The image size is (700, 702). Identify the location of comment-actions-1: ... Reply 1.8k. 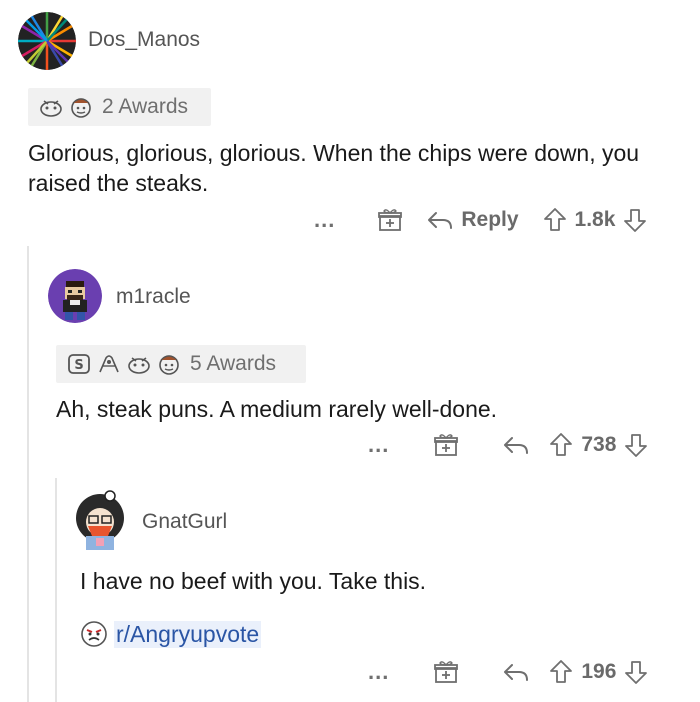
(480, 220).